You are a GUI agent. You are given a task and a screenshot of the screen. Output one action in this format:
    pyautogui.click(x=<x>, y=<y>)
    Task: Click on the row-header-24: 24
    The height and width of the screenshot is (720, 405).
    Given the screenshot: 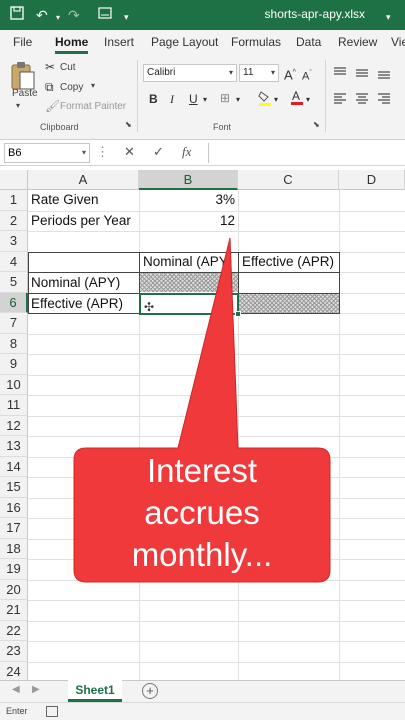 What is the action you would take?
    pyautogui.click(x=14, y=670)
    